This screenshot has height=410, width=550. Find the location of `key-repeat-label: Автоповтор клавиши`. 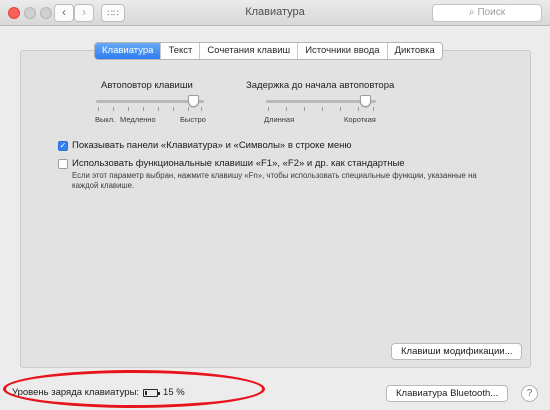

key-repeat-label: Автоповтор клавиши is located at coordinates (147, 85).